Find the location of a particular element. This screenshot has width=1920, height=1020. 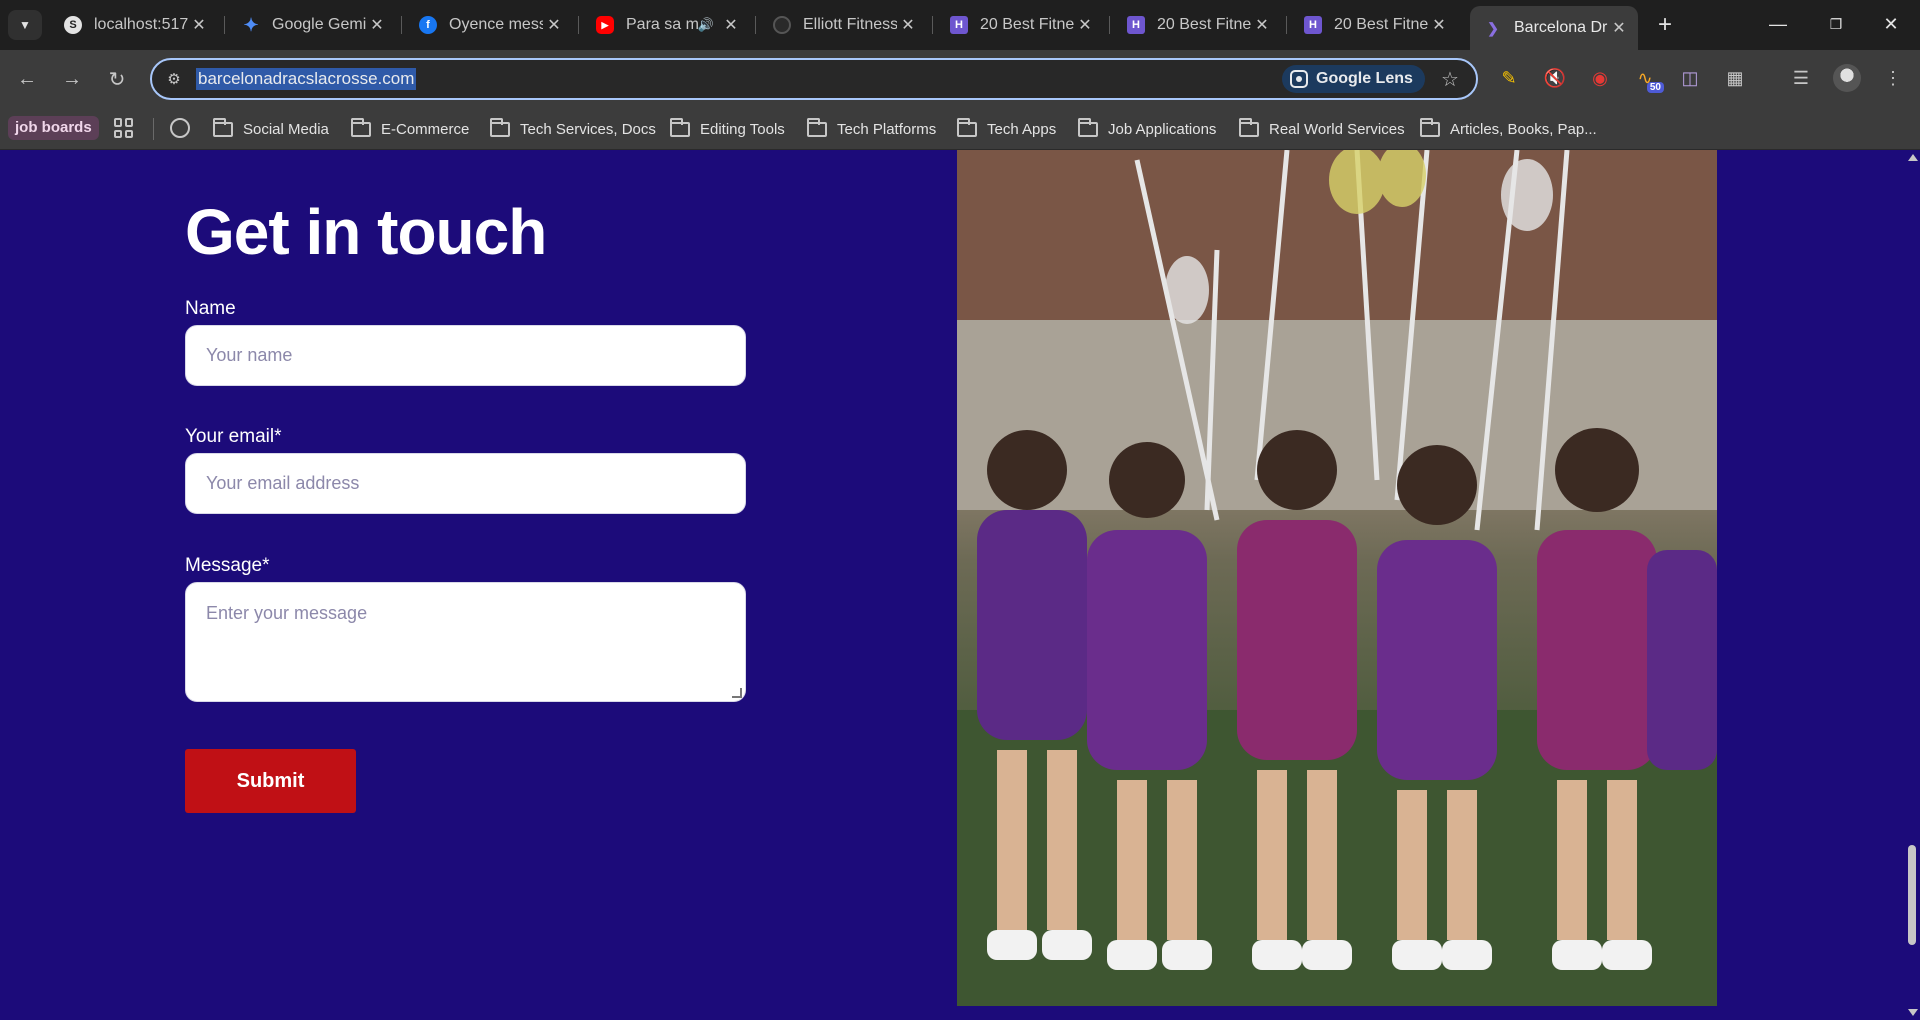

back-icon: ← is located at coordinates (27, 79).